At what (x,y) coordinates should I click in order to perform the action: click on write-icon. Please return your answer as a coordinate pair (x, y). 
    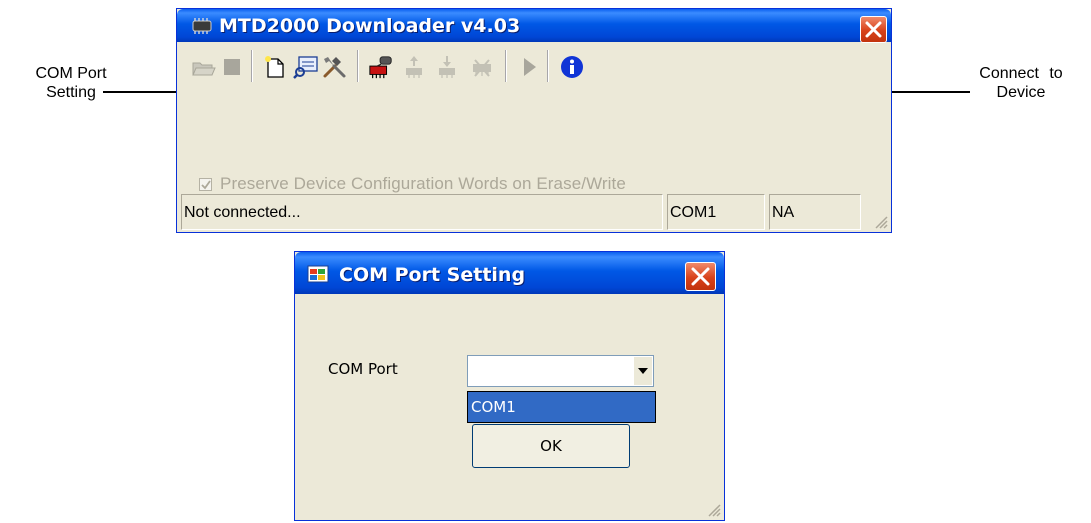
    Looking at the image, I should click on (447, 67).